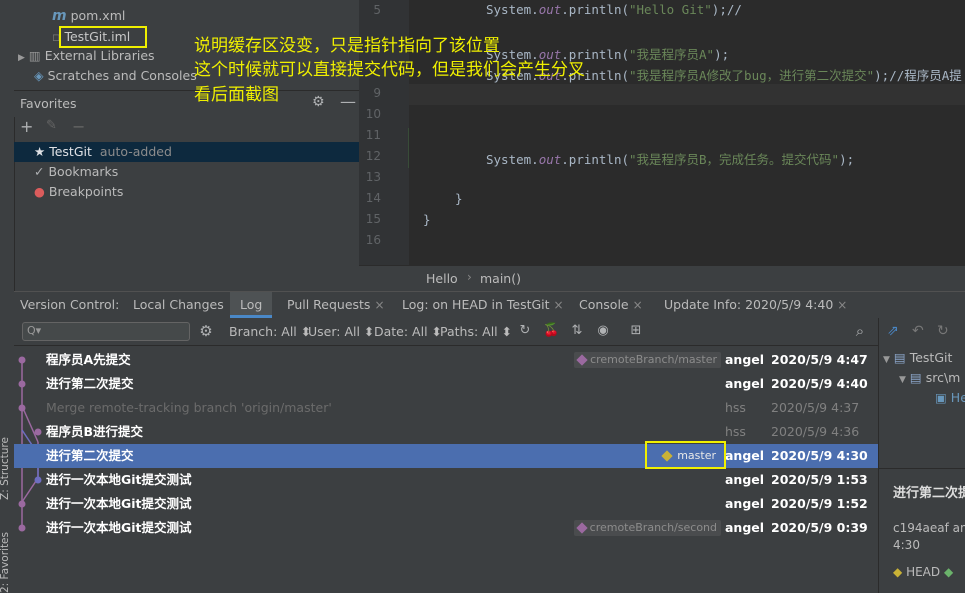  Describe the element at coordinates (459, 198) in the screenshot. I see `code-brace: }` at that location.